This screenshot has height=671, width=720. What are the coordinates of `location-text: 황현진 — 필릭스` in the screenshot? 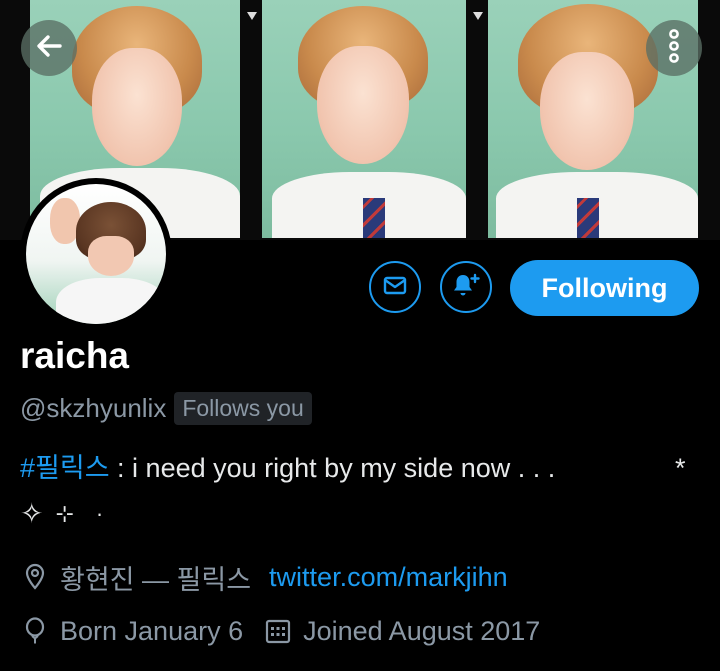 It's located at (156, 579).